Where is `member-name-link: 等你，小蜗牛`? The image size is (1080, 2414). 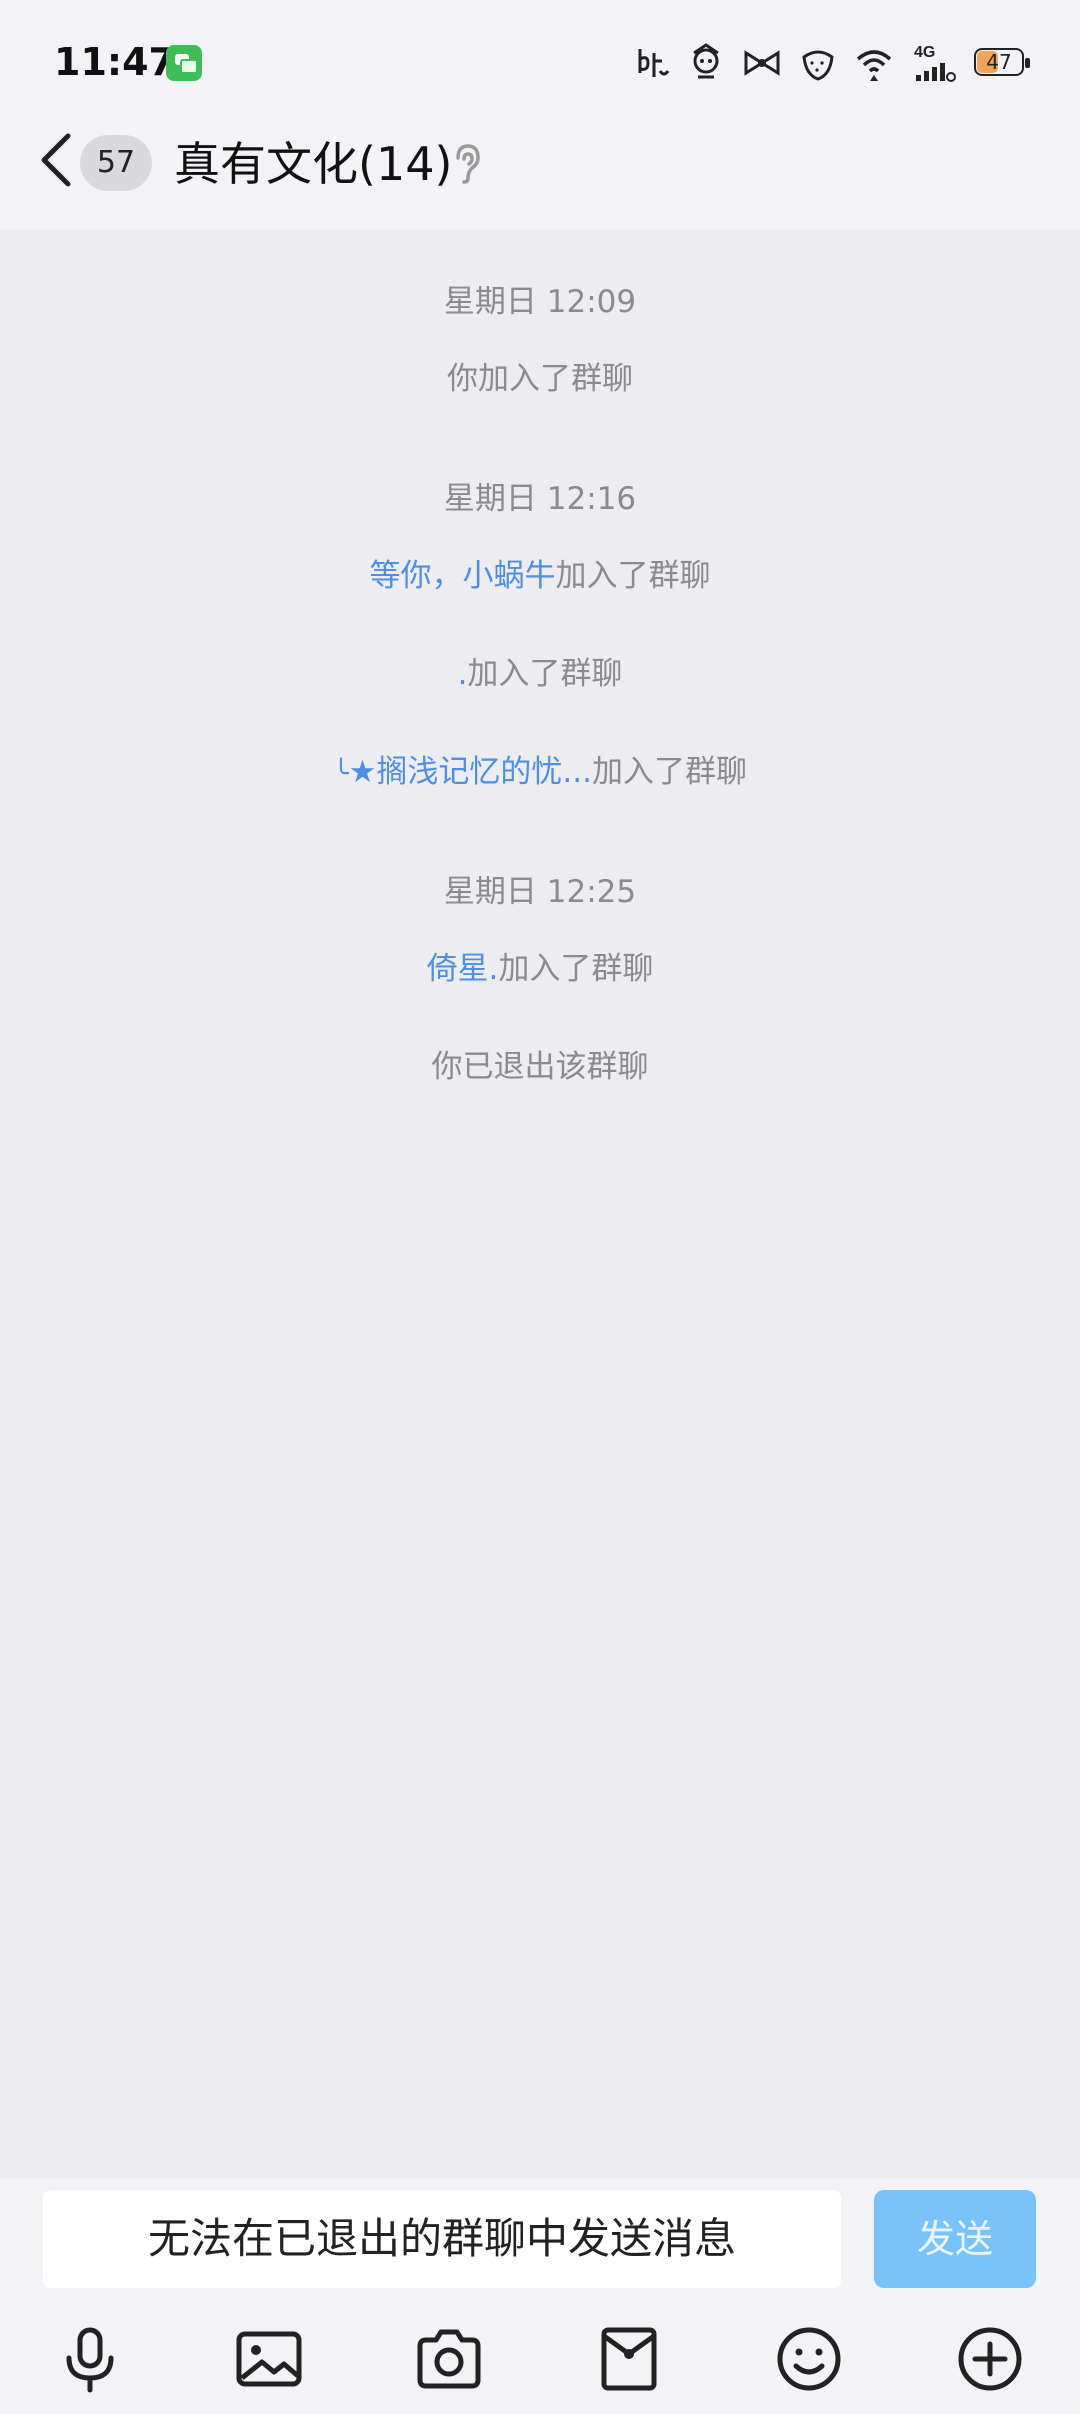
member-name-link: 等你，小蜗牛 is located at coordinates (463, 576).